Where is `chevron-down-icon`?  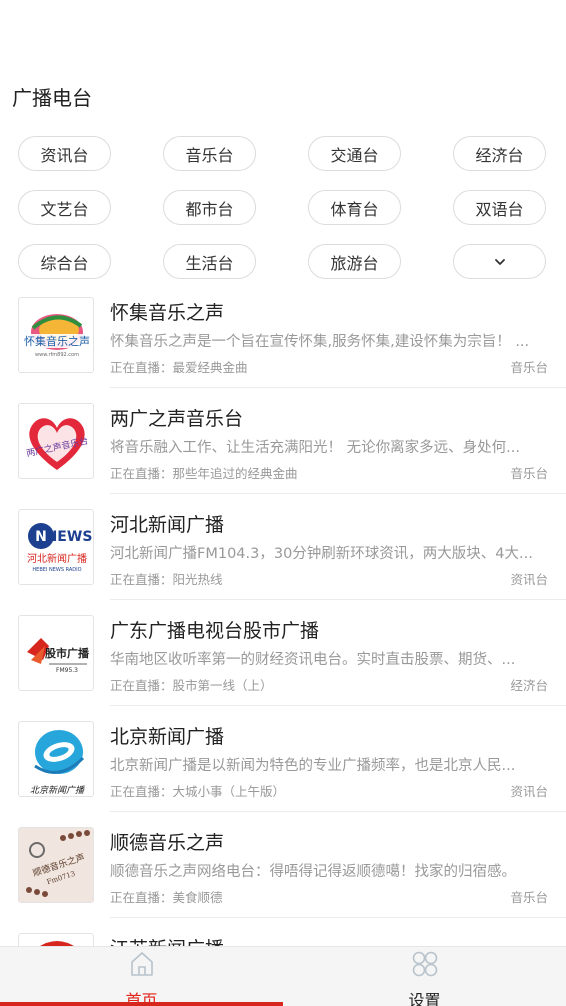
chevron-down-icon is located at coordinates (500, 262).